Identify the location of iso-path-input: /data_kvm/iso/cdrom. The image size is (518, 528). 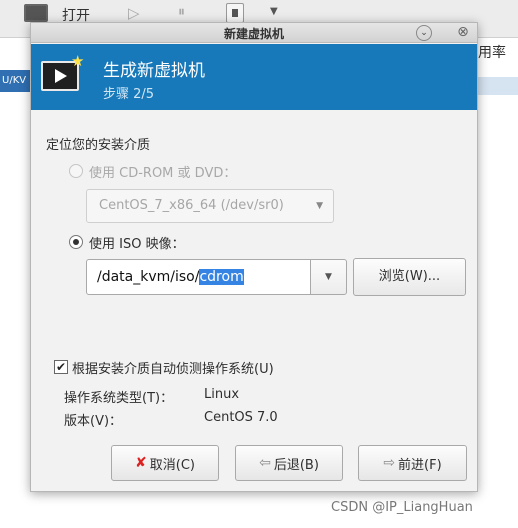
(198, 277).